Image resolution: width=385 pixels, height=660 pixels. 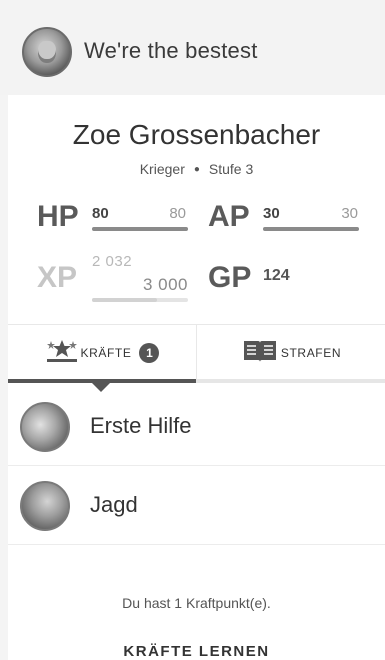 I want to click on skill-points-text: Du hast 1 Kraftpunkt(e)., so click(x=196, y=603).